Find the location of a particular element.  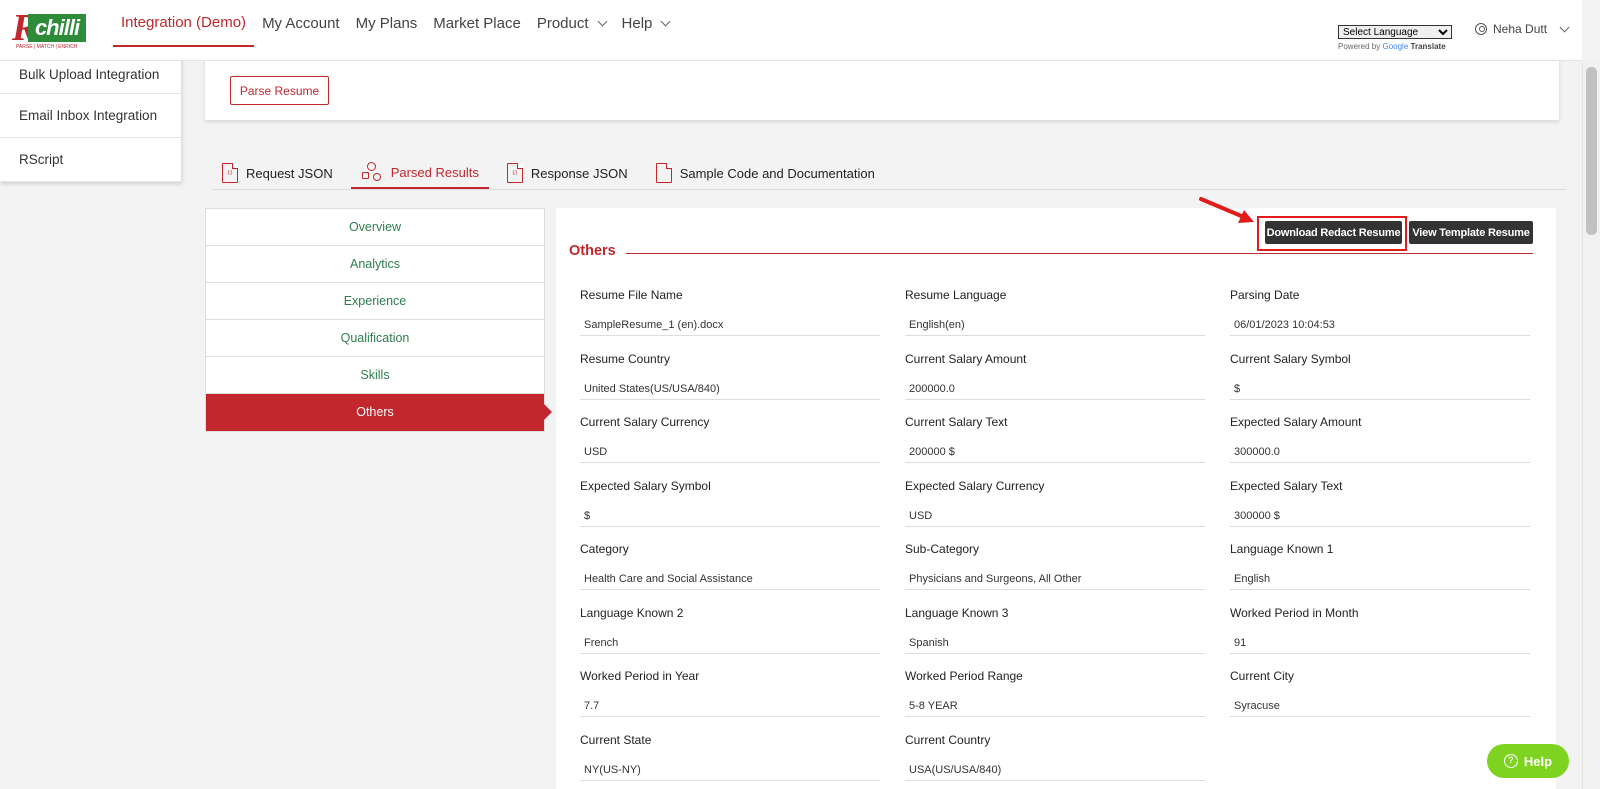

field-worked-period-range: Worked Period Range 5-8 YEAR is located at coordinates (1055, 701).